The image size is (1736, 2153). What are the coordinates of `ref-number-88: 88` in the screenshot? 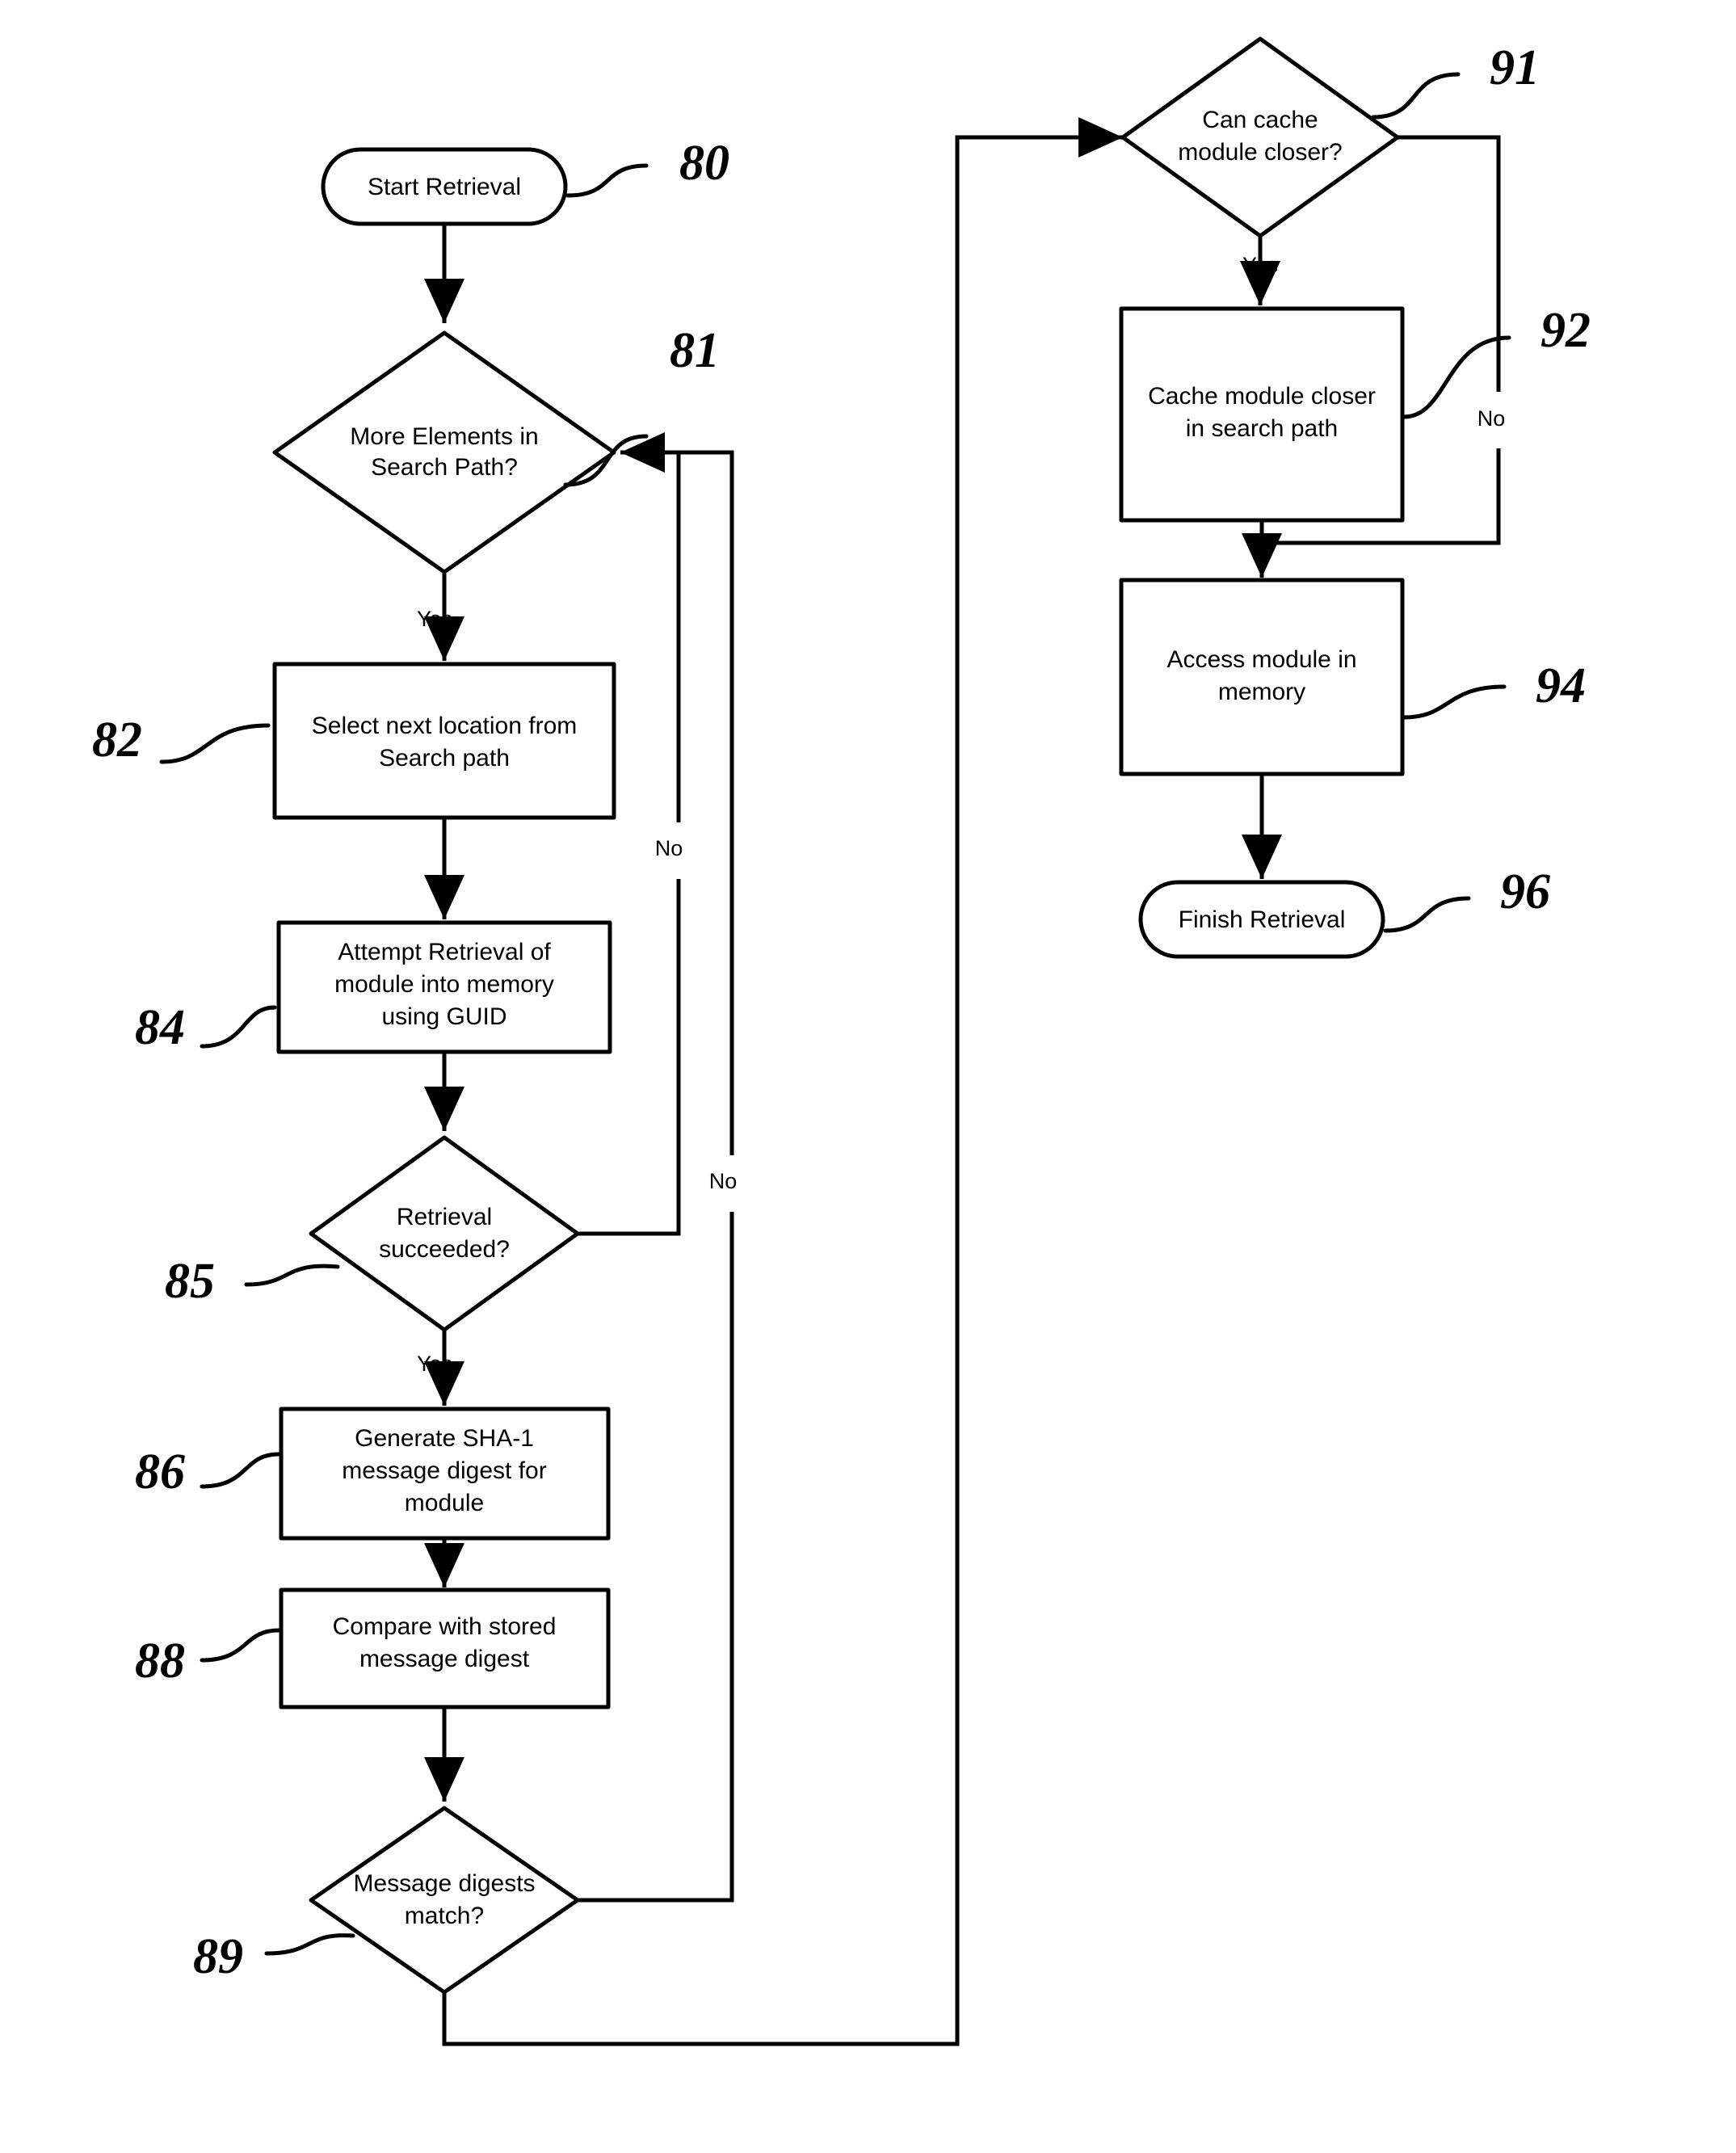 It's located at (160, 1661).